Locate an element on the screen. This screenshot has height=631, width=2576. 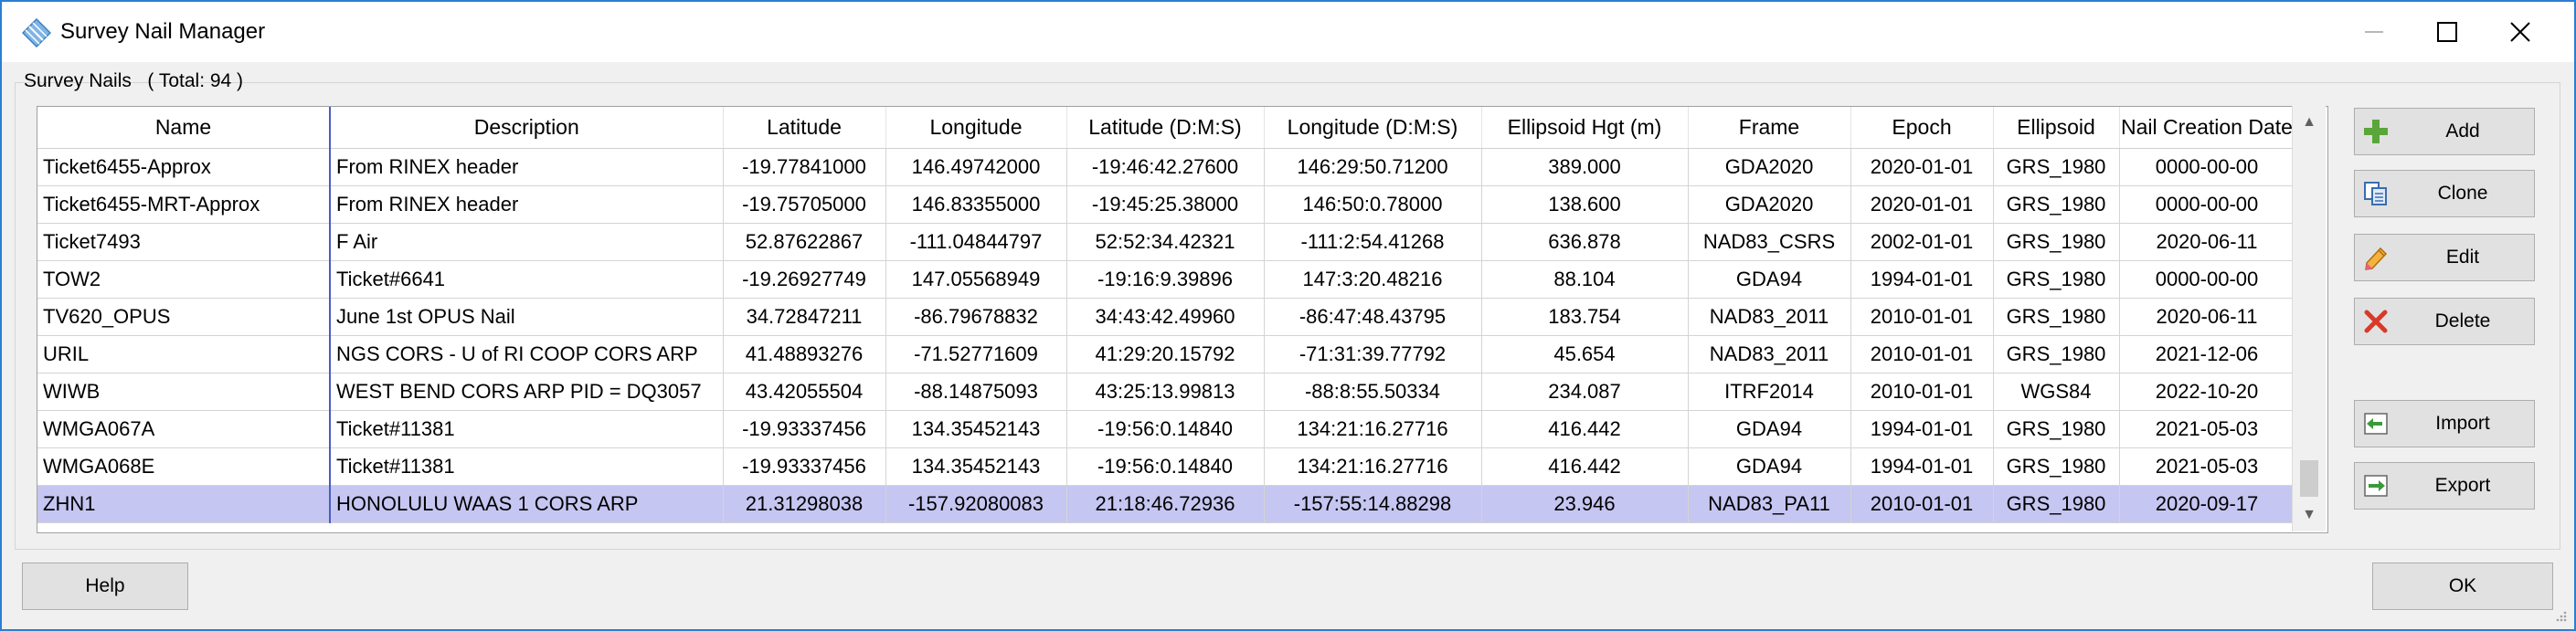
plus-icon is located at coordinates (2376, 131).